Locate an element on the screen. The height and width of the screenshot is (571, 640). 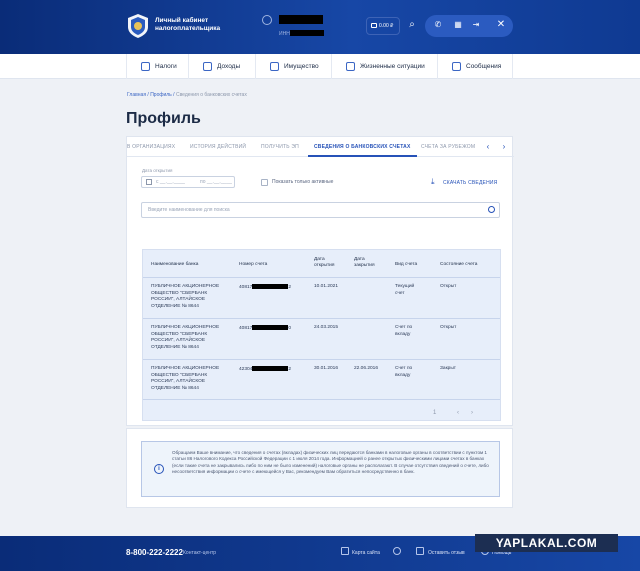
col-header-closed: Дата закрытия is located at coordinates (364, 262).